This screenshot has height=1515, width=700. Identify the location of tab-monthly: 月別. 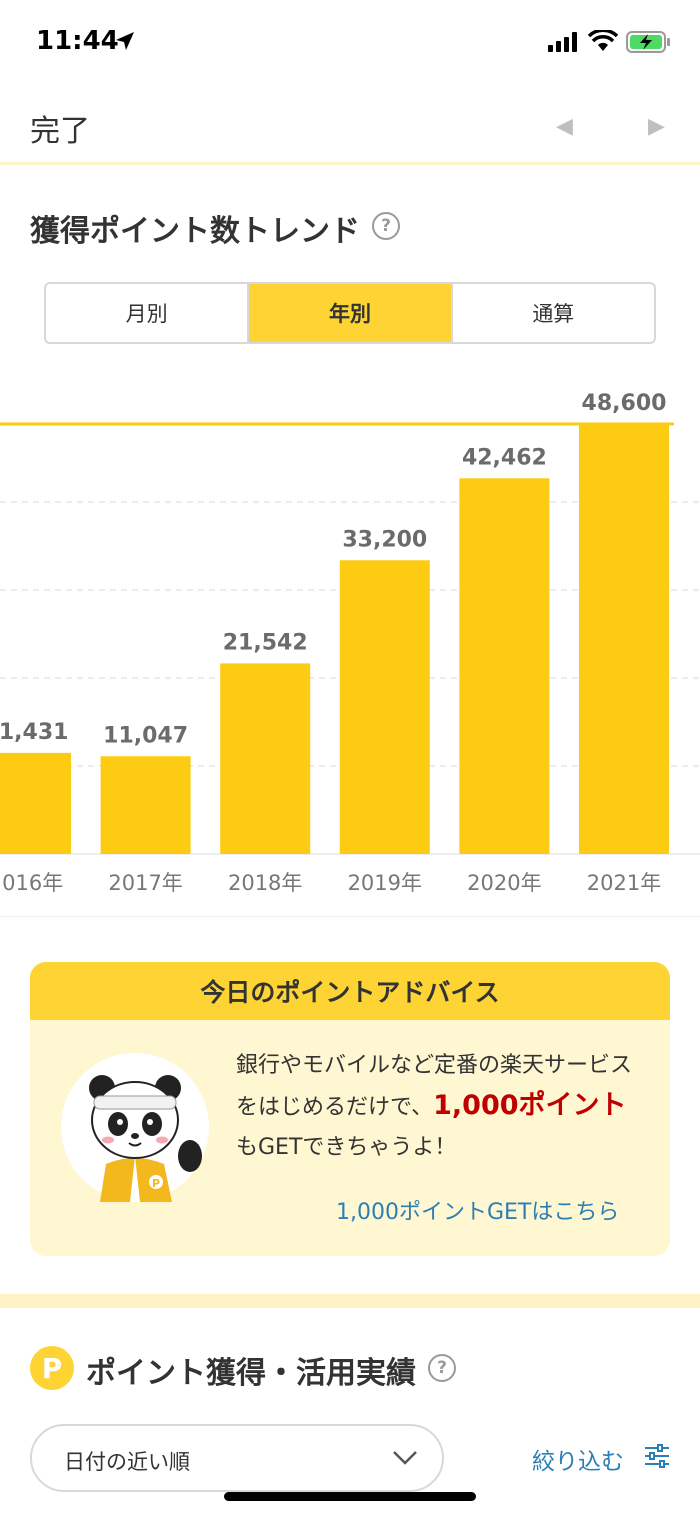
(146, 313).